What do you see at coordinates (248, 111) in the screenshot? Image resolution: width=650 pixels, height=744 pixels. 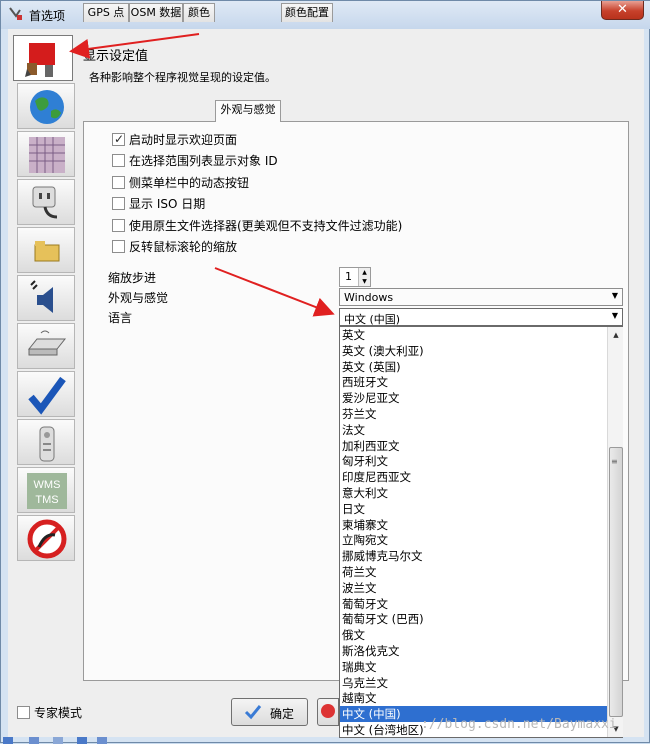 I see `tab-look-and-feel: 外观与感觉` at bounding box center [248, 111].